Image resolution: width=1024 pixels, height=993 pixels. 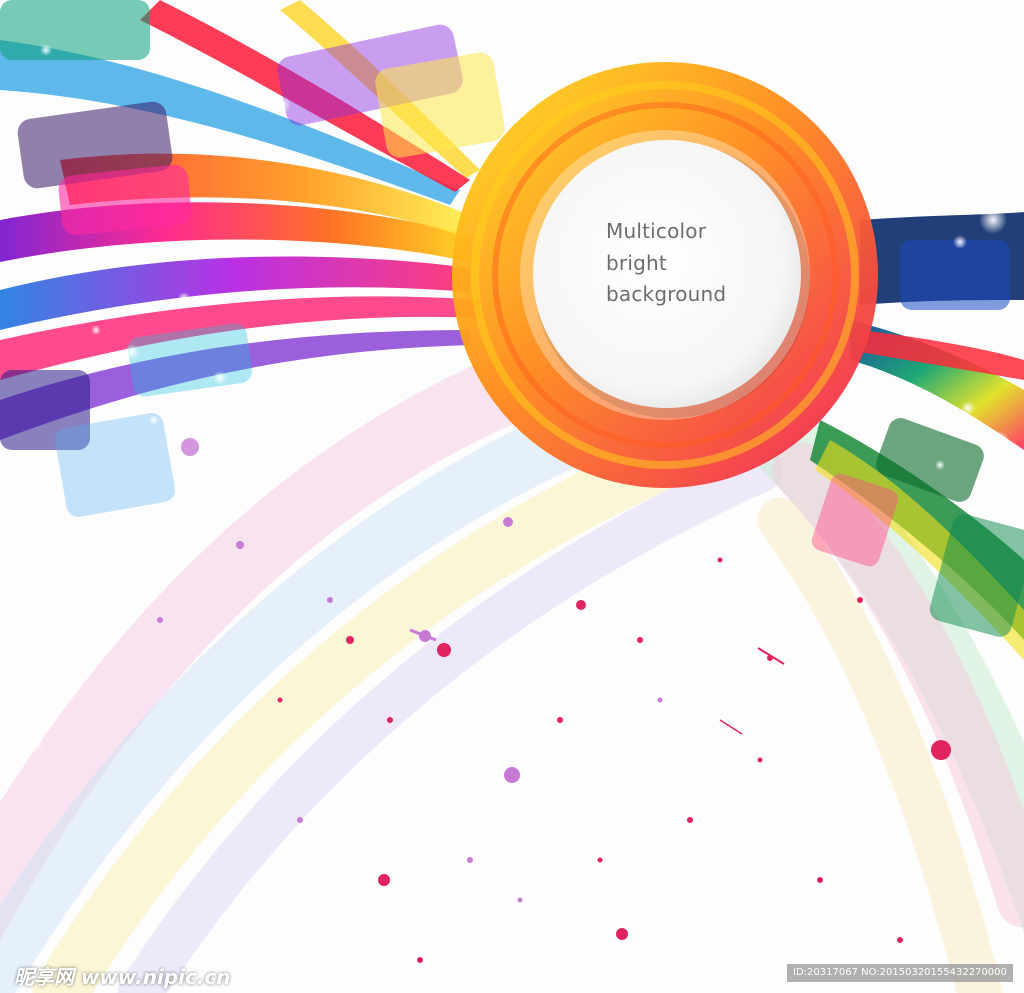 What do you see at coordinates (656, 231) in the screenshot?
I see `headline-line-1: Multicolor` at bounding box center [656, 231].